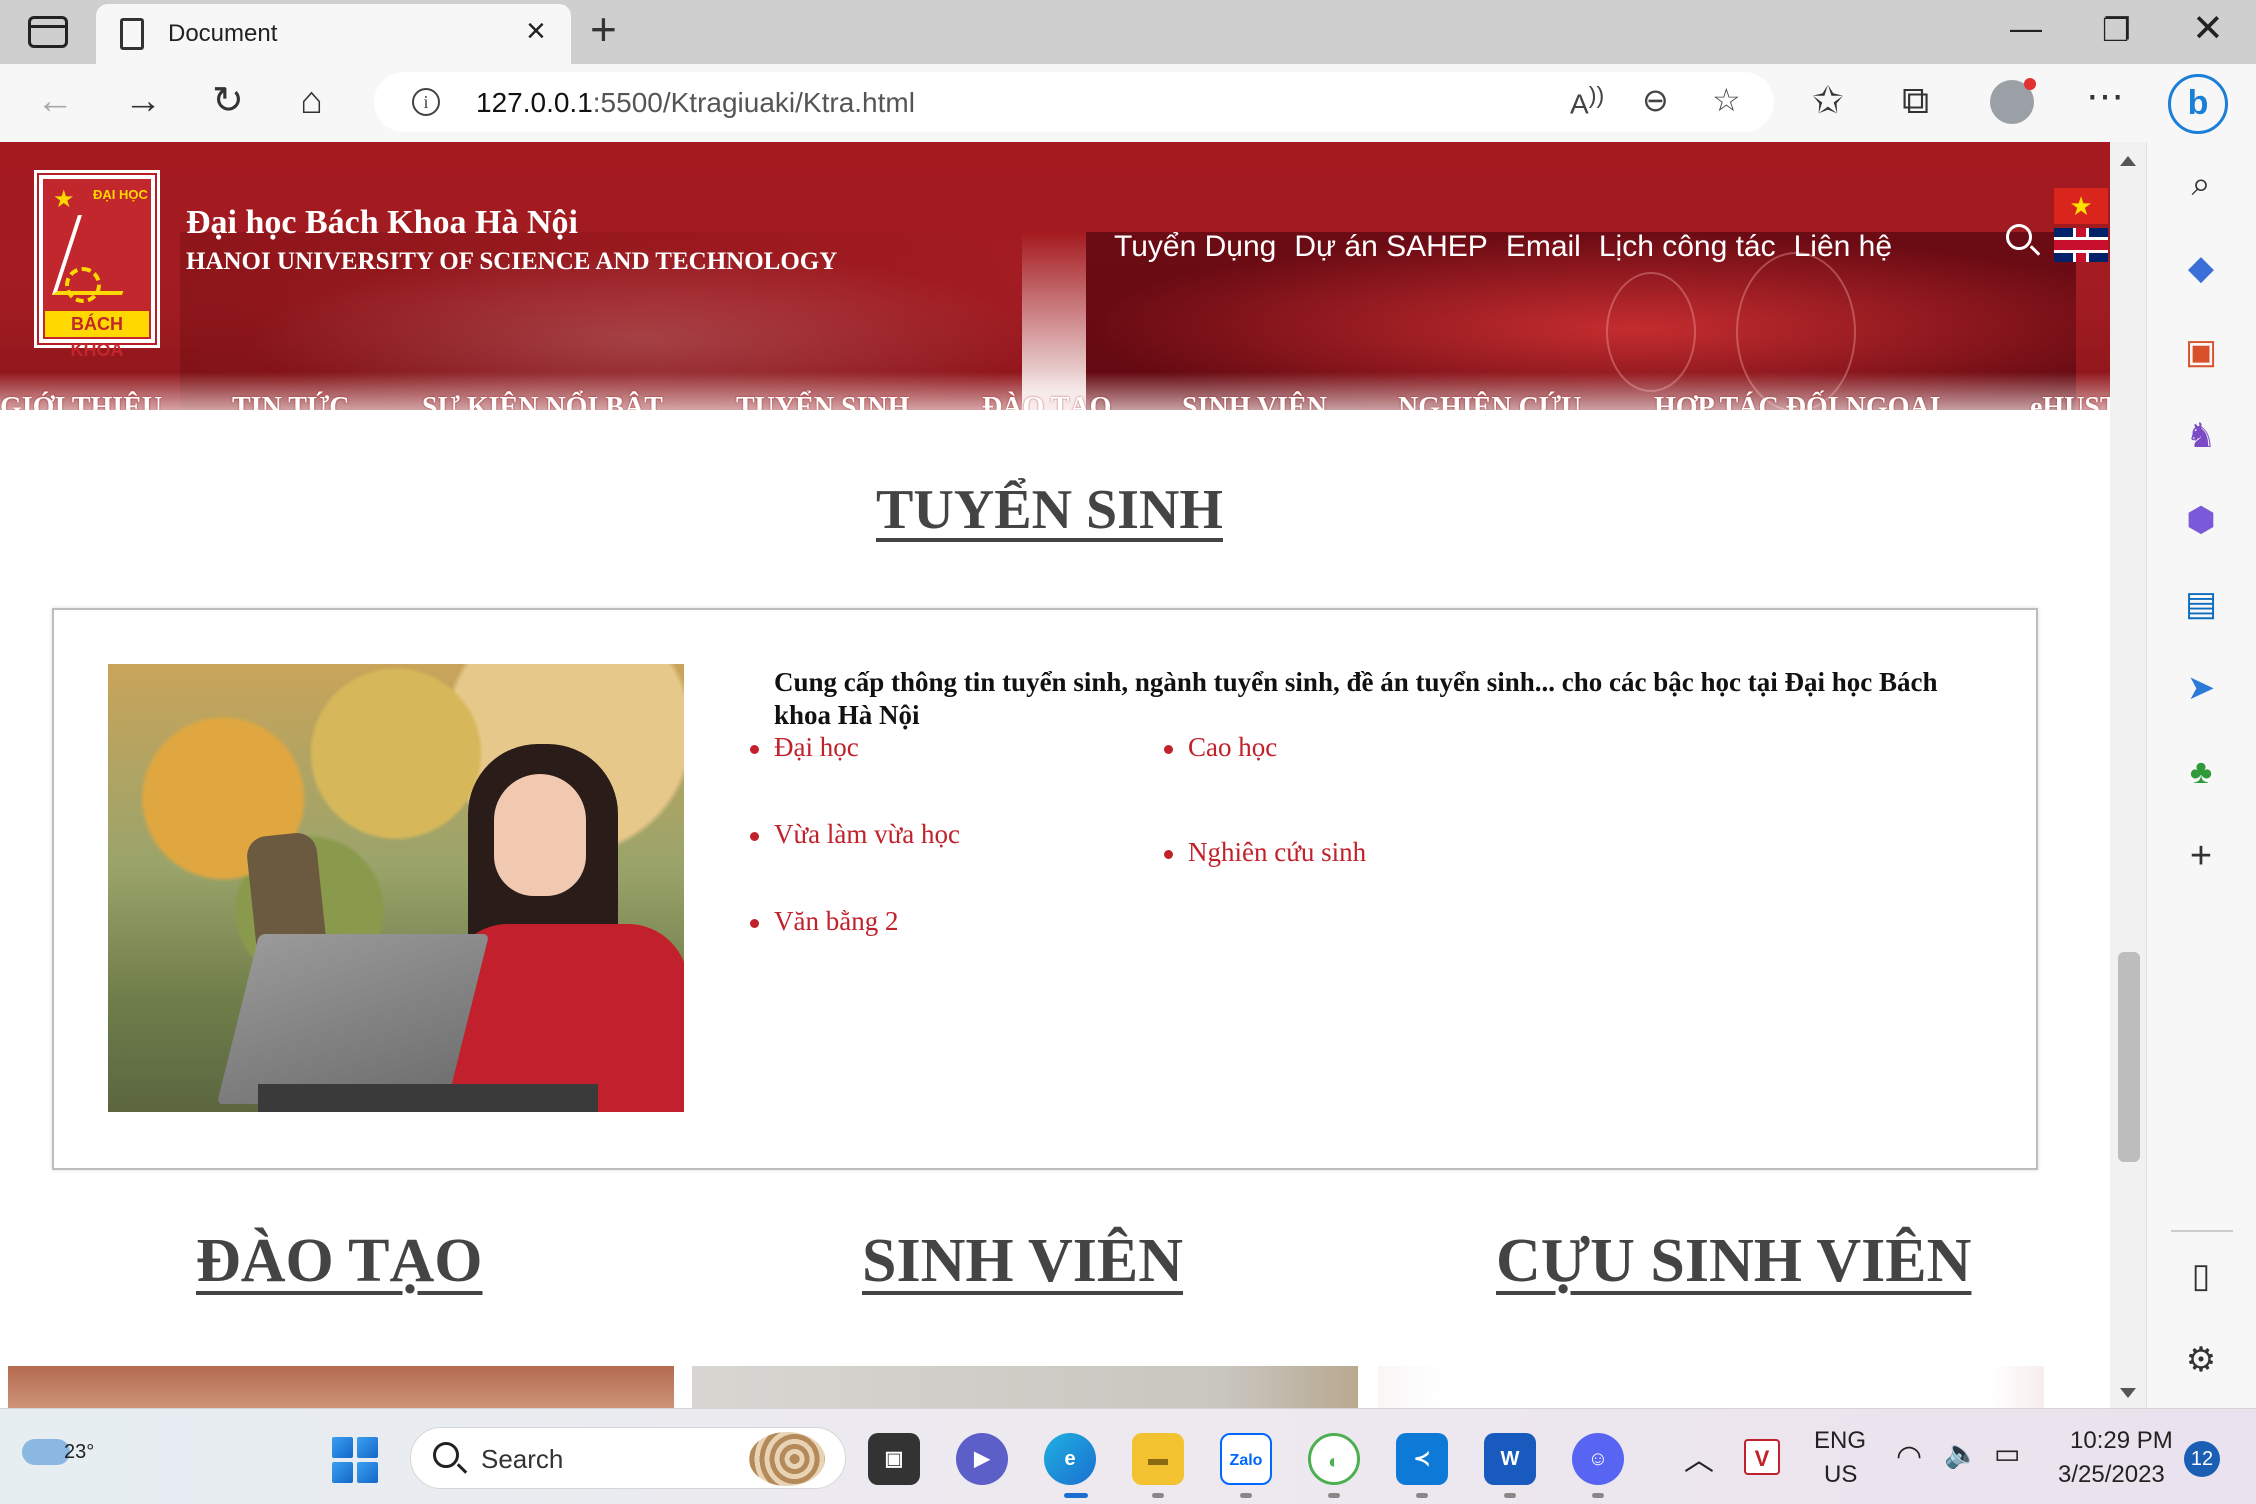  Describe the element at coordinates (1699, 1457) in the screenshot. I see `tray-overflow-icon: ︿` at that location.